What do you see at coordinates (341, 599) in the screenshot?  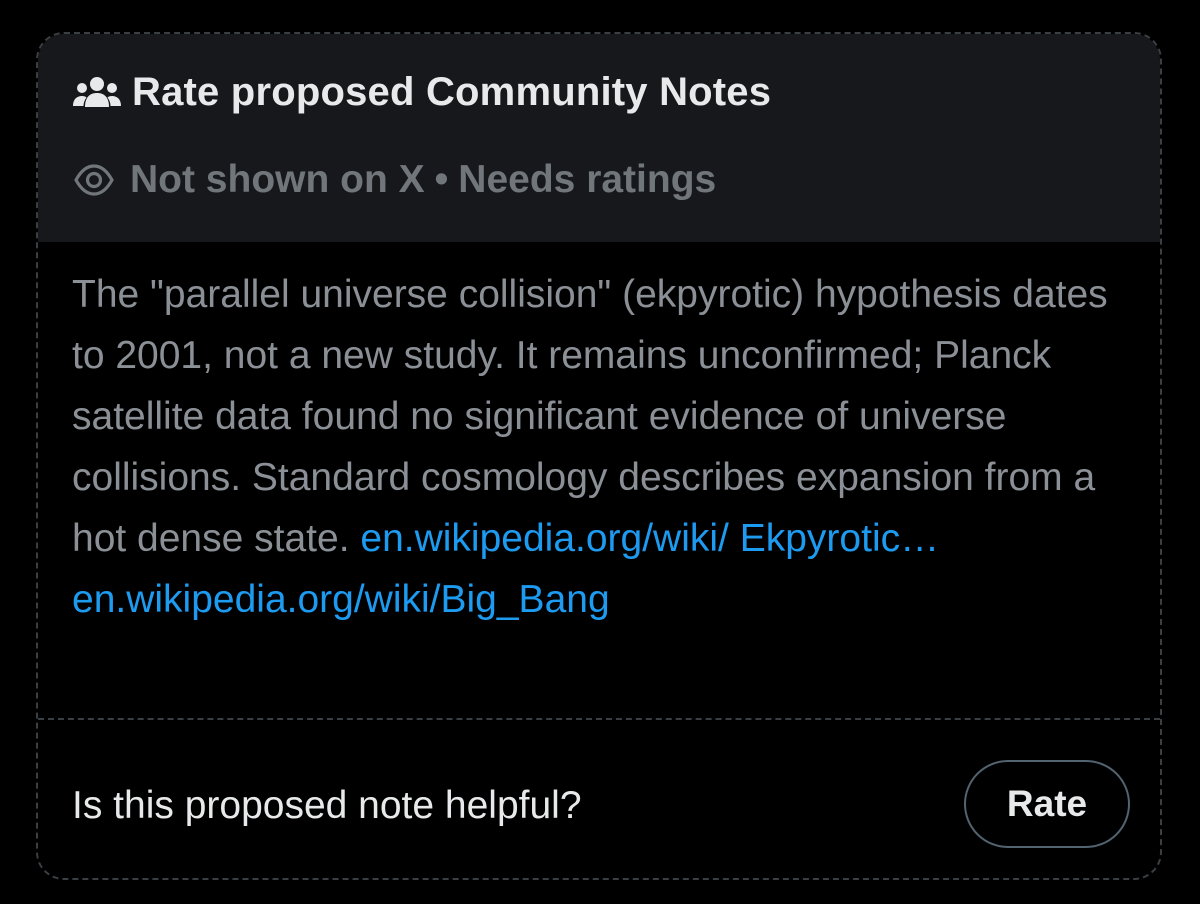 I see `source-link-big-bang: en.wikipedia.org/wiki/Big_Bang` at bounding box center [341, 599].